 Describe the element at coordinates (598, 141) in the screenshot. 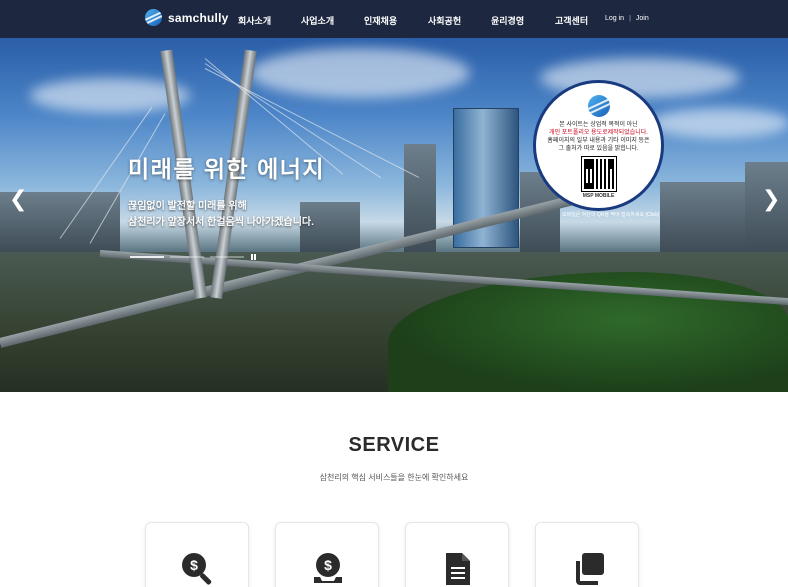

I see `notice-text: 홈페이지의 일부 내용과 기타 이미지 등은` at that location.